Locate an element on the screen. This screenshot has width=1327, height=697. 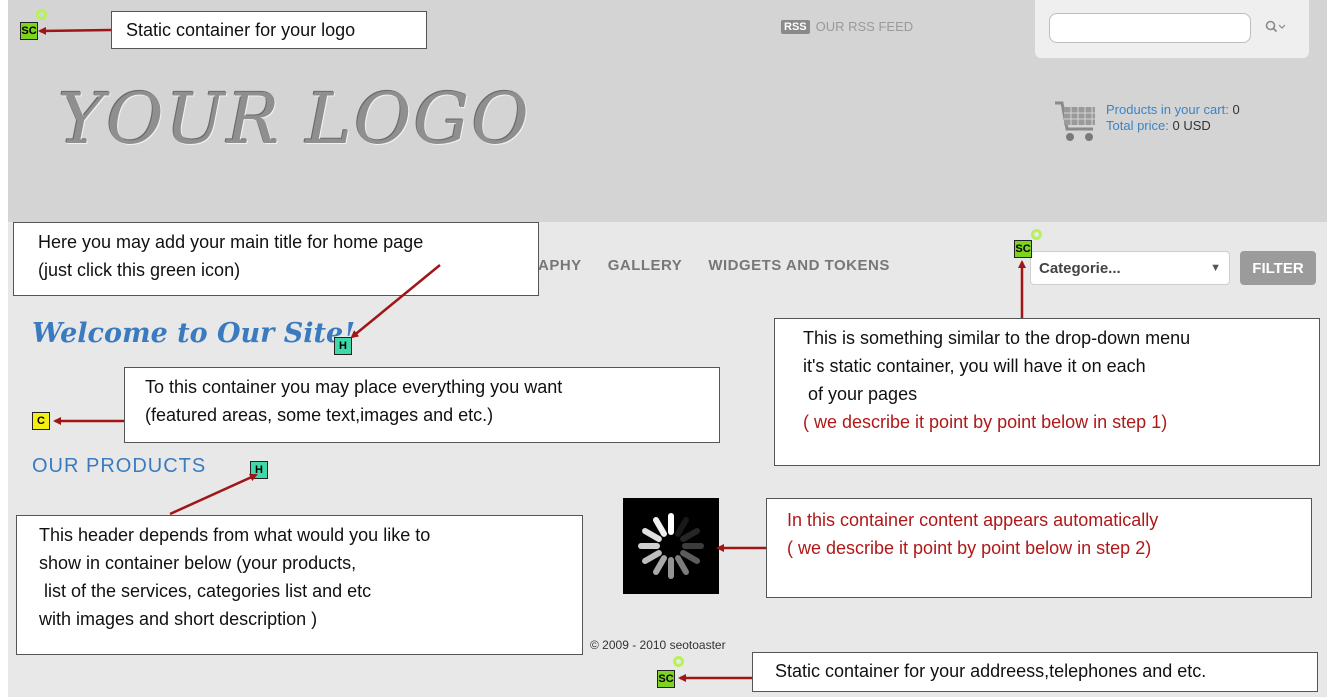
arrow-title is located at coordinates (395, 301).